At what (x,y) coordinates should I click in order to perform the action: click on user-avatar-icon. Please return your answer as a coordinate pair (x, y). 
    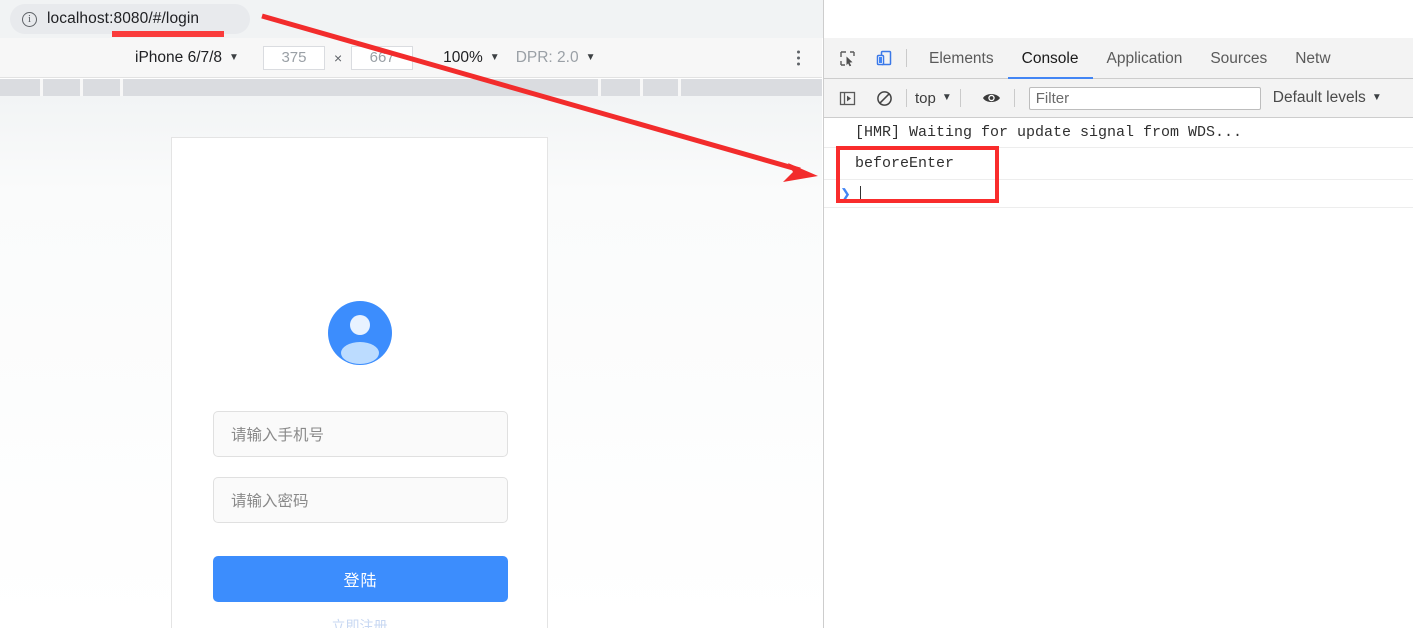
    Looking at the image, I should click on (359, 333).